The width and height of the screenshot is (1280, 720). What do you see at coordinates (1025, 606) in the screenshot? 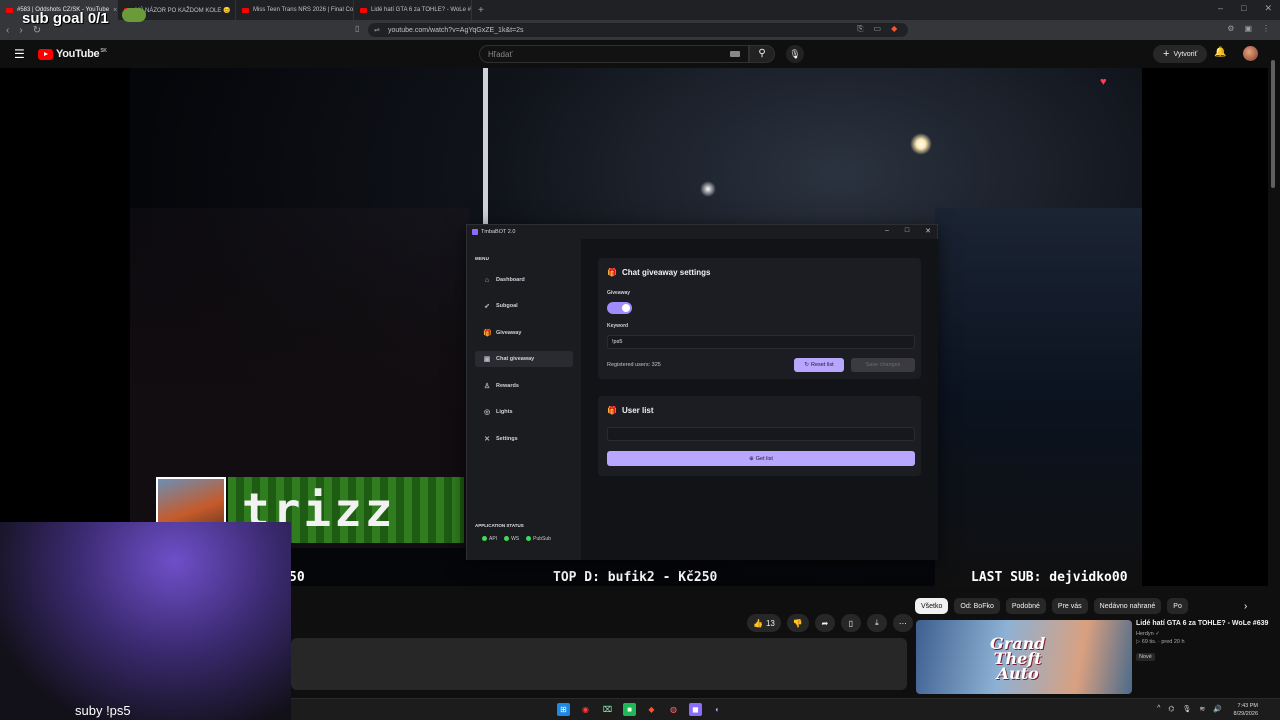
I see `chip: Podobné` at bounding box center [1025, 606].